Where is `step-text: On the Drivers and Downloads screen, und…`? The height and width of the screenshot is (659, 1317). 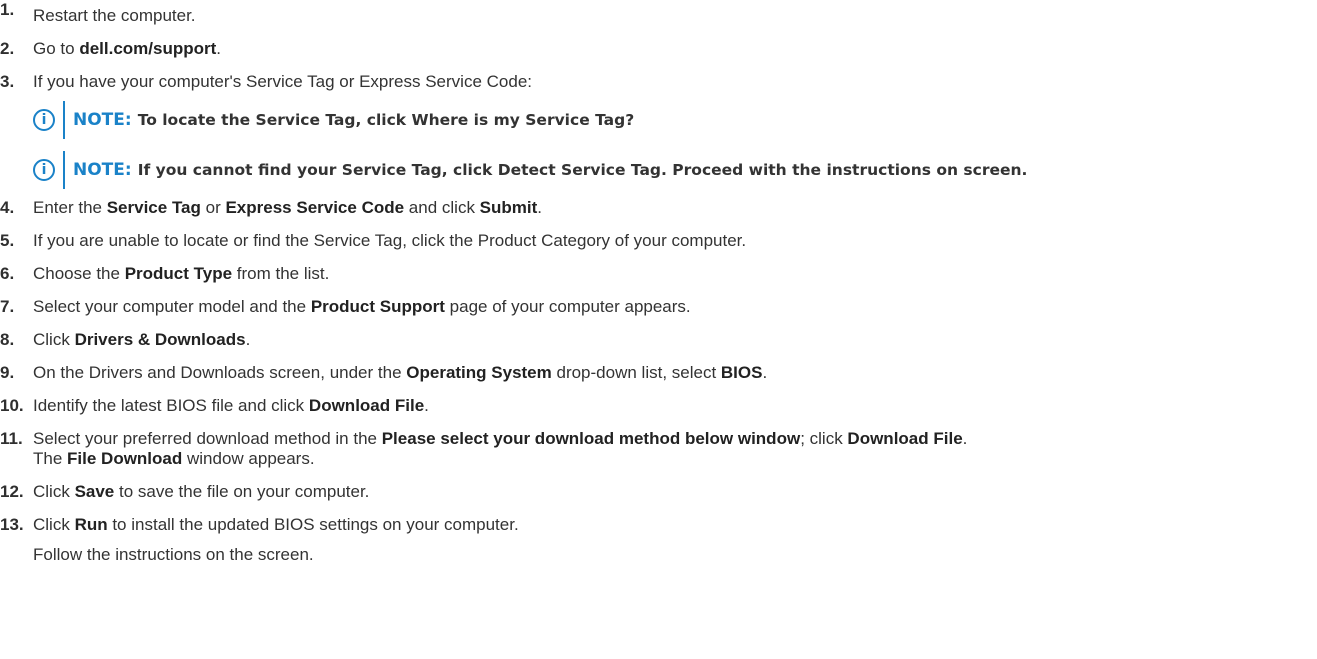
step-text: On the Drivers and Downloads screen, und… is located at coordinates (220, 372).